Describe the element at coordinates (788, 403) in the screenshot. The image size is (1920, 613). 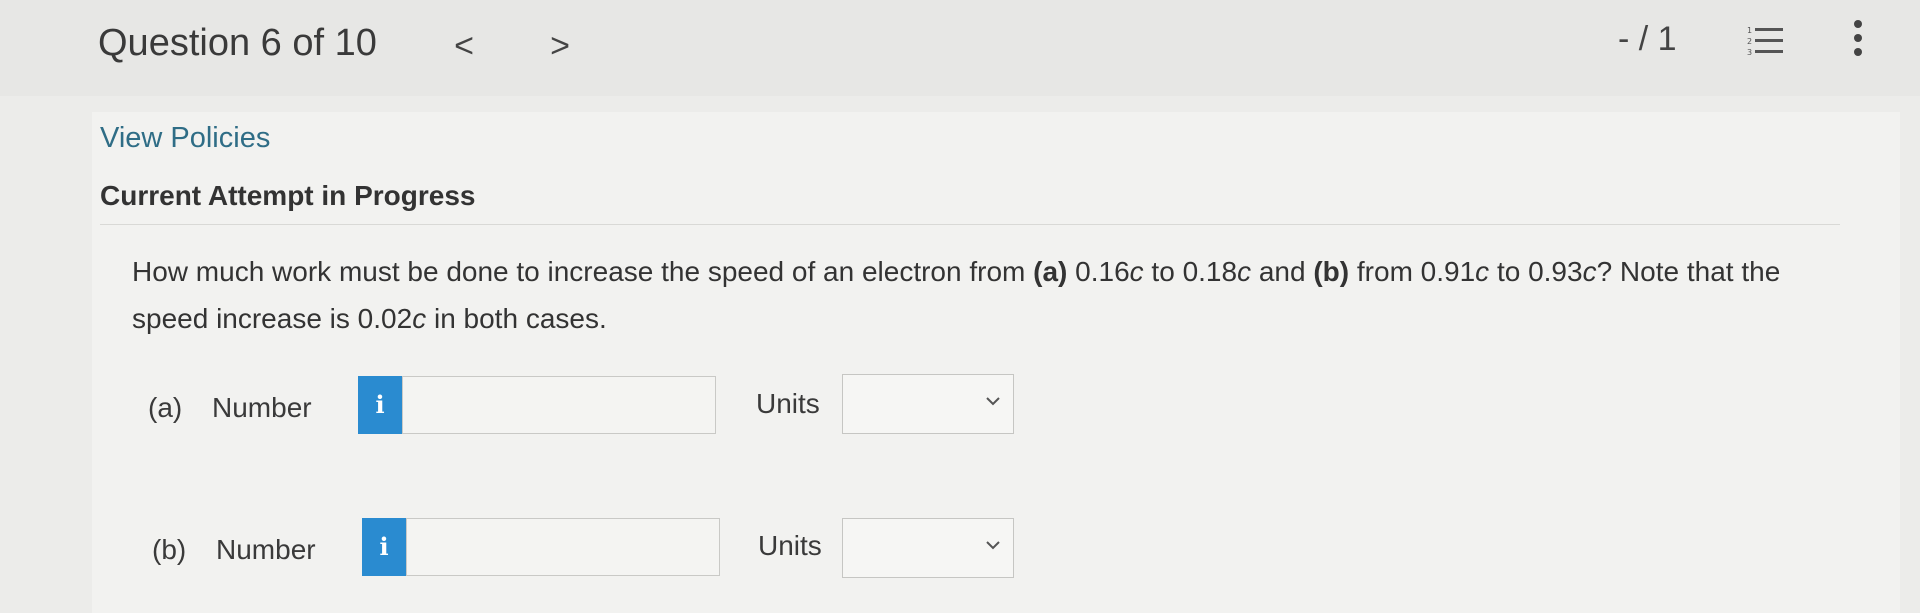
I see `part-a-units-label: Units` at that location.